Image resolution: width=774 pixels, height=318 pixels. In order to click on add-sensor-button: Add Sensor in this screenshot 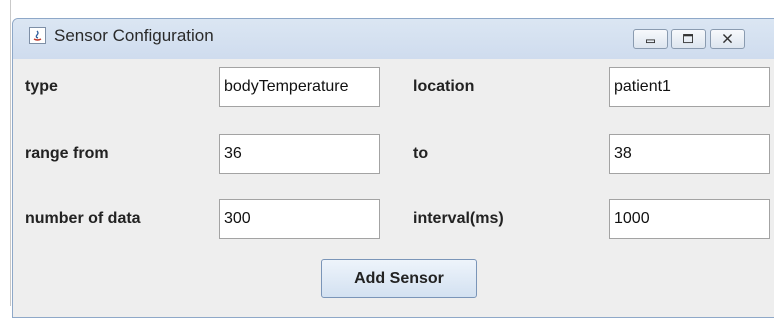, I will do `click(399, 278)`.